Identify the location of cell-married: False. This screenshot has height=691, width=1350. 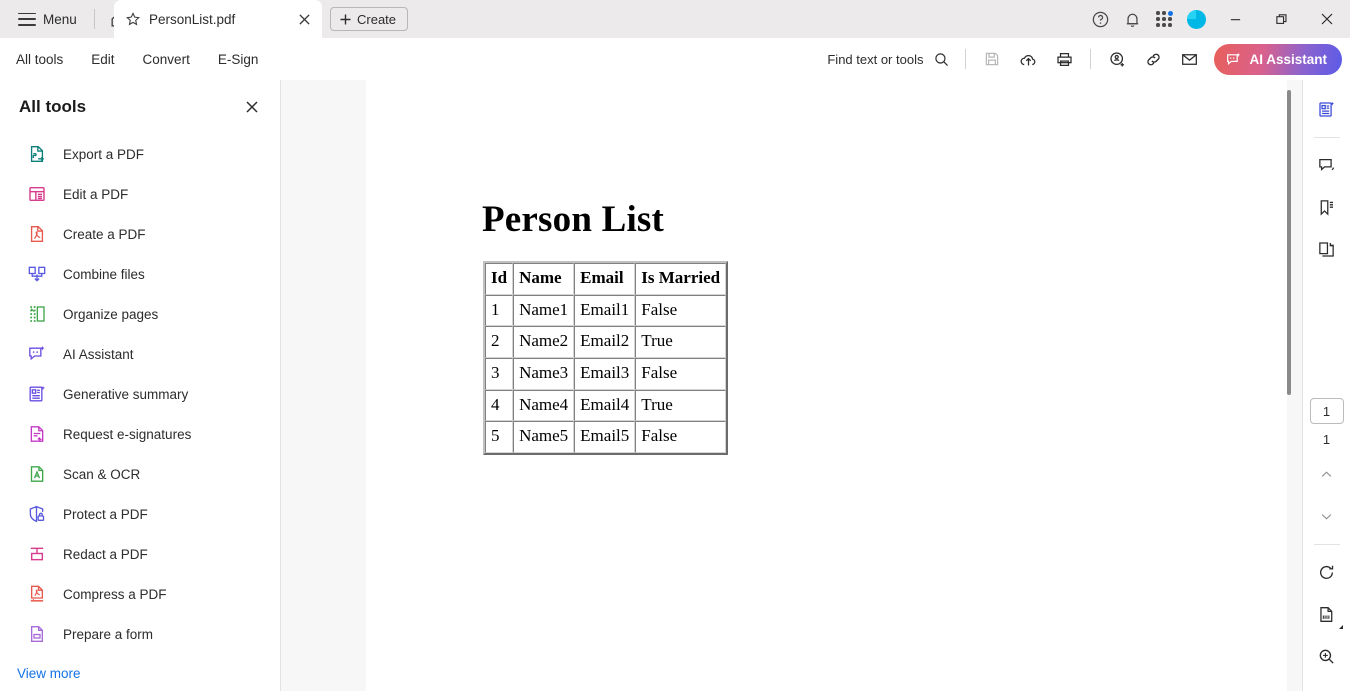
(681, 437).